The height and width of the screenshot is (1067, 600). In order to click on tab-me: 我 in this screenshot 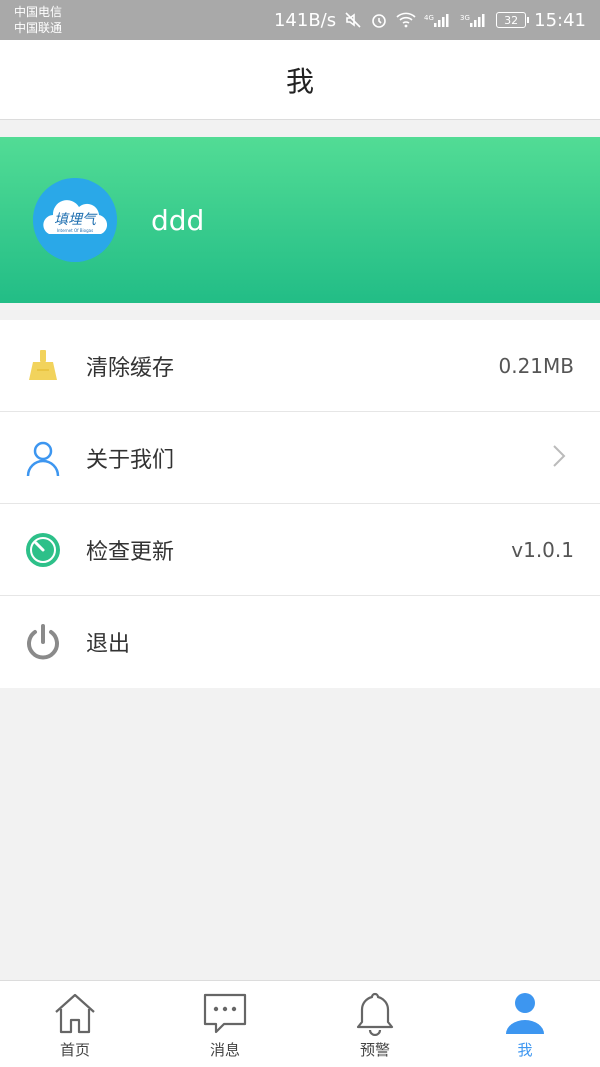, I will do `click(525, 1024)`.